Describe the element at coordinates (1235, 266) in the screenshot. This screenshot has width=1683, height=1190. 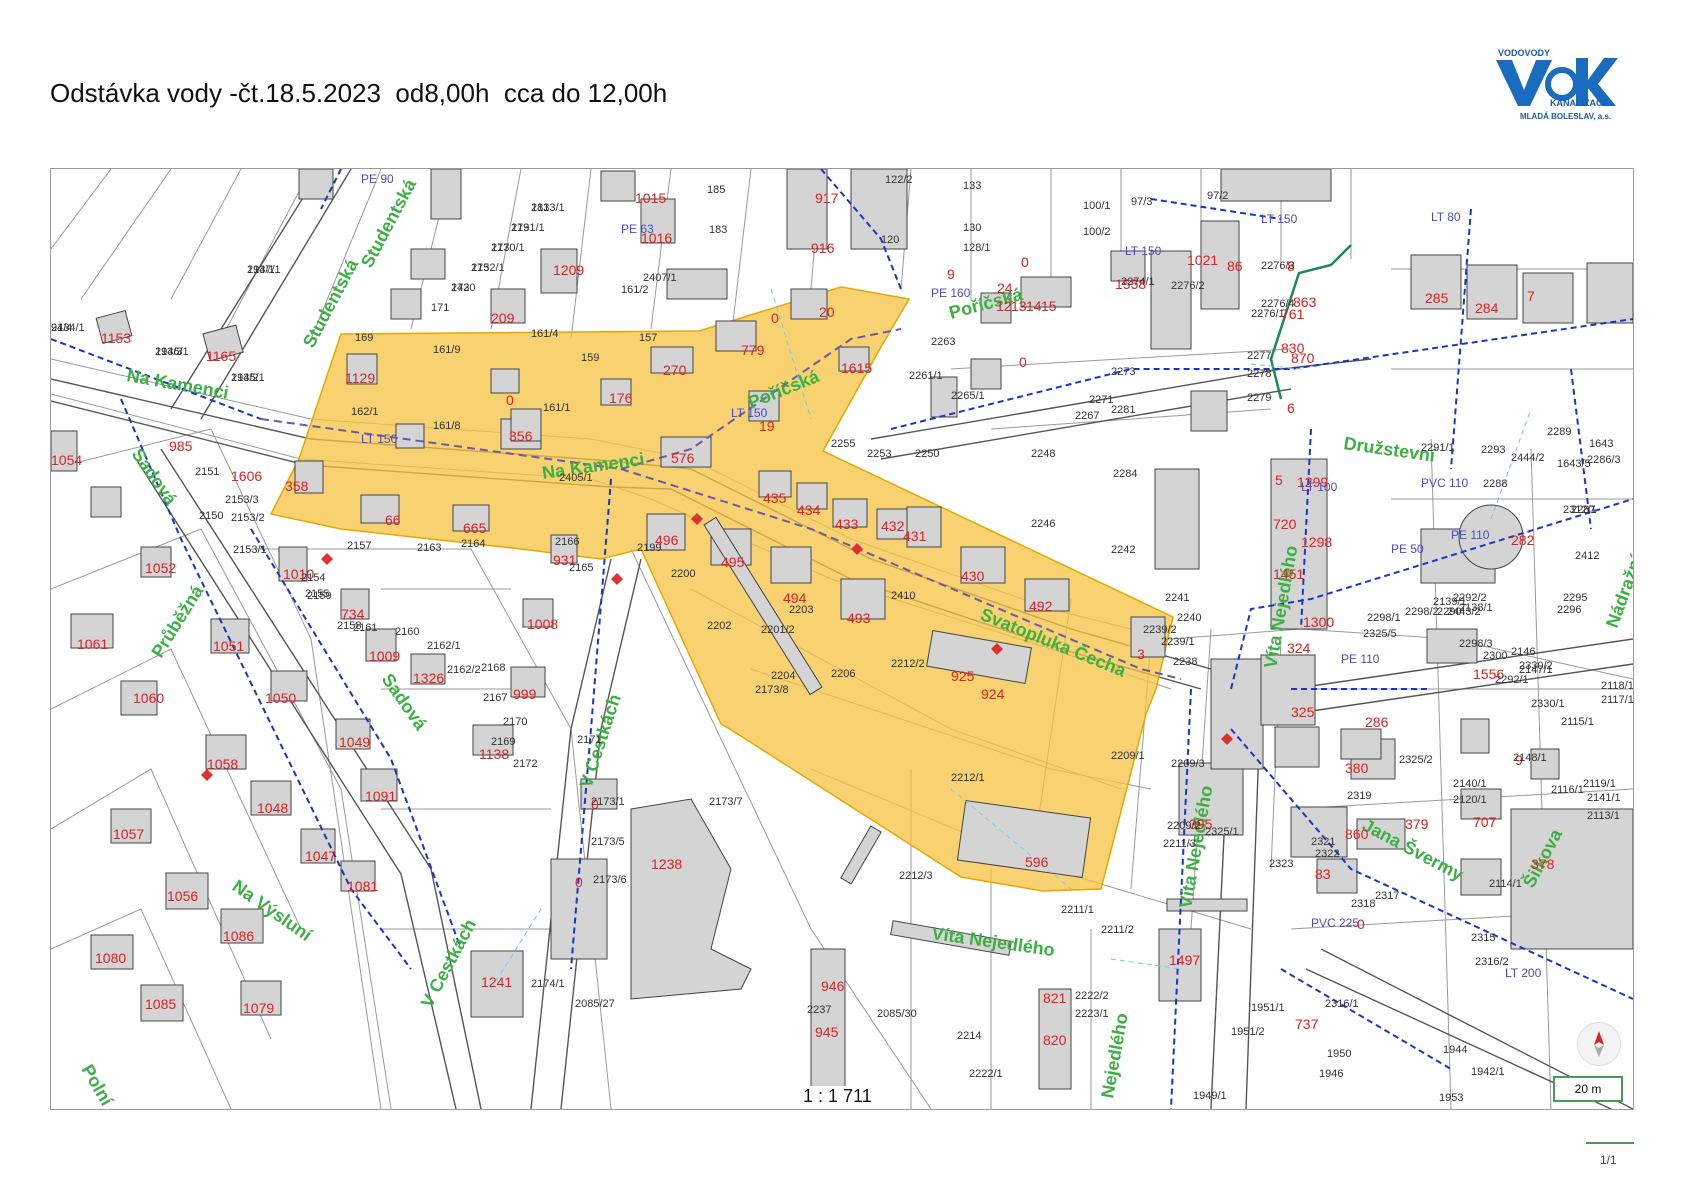
I see `house-number-label: 86` at that location.